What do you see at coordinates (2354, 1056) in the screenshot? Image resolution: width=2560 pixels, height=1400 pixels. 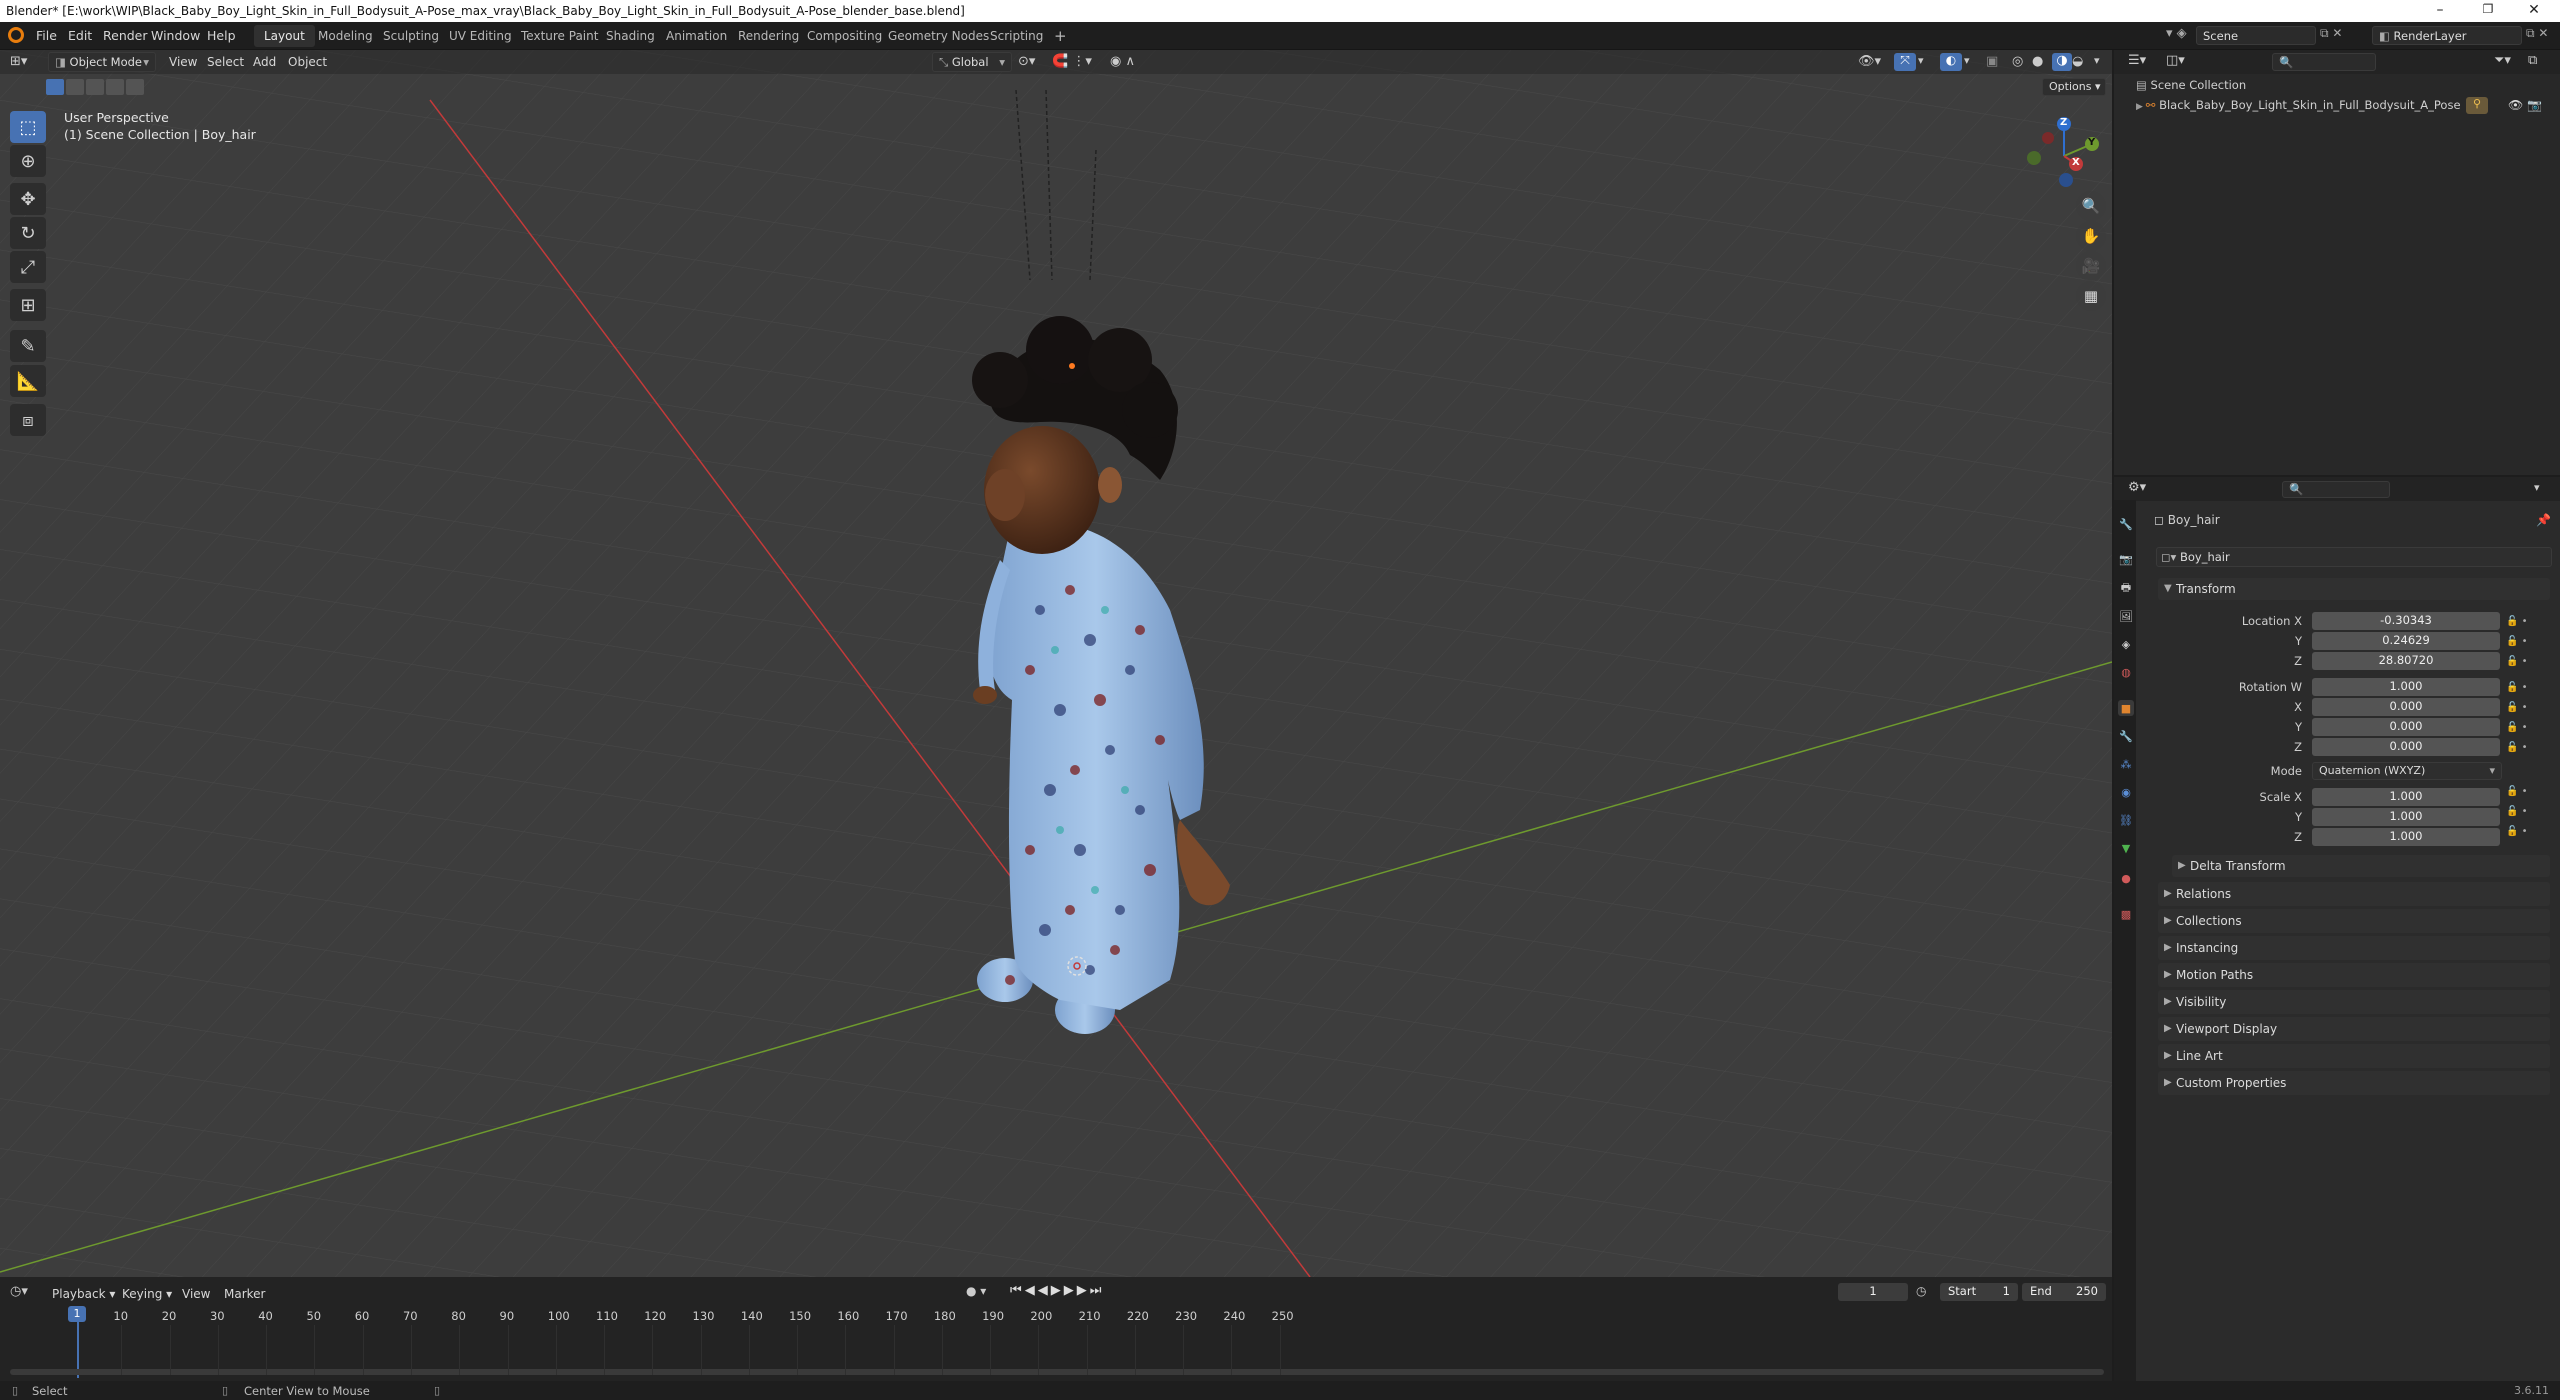 I see `panel-line-art: ▶ Line Art` at bounding box center [2354, 1056].